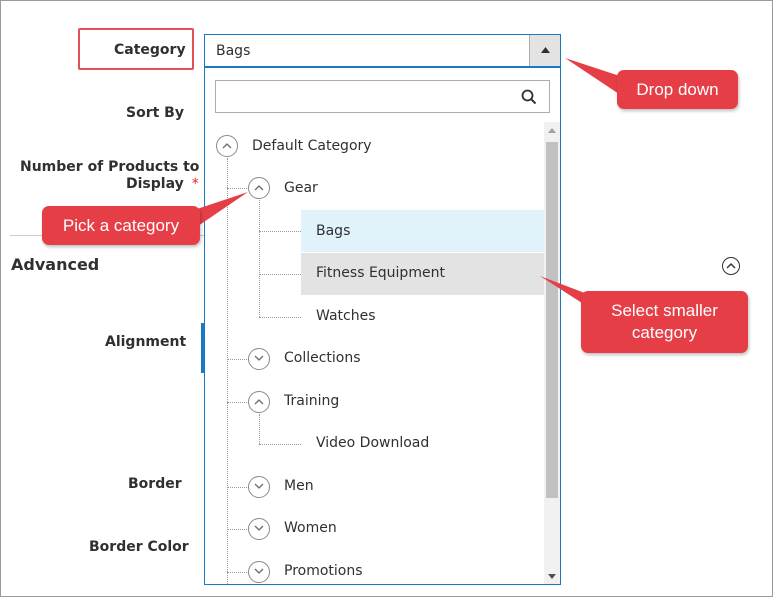 Image resolution: width=773 pixels, height=597 pixels. Describe the element at coordinates (664, 310) in the screenshot. I see `select-smaller-callout-line1: Select smaller` at that location.